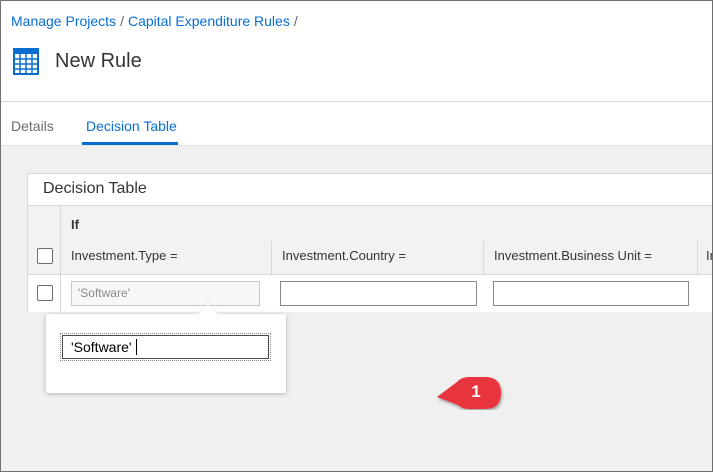 This screenshot has height=472, width=713. I want to click on active-tab-indicator, so click(130, 143).